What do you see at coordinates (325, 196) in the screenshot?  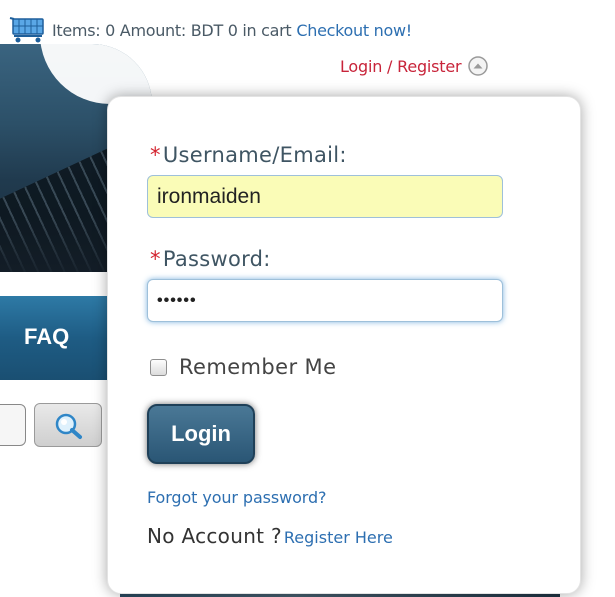 I see `username-field: ironmaiden` at bounding box center [325, 196].